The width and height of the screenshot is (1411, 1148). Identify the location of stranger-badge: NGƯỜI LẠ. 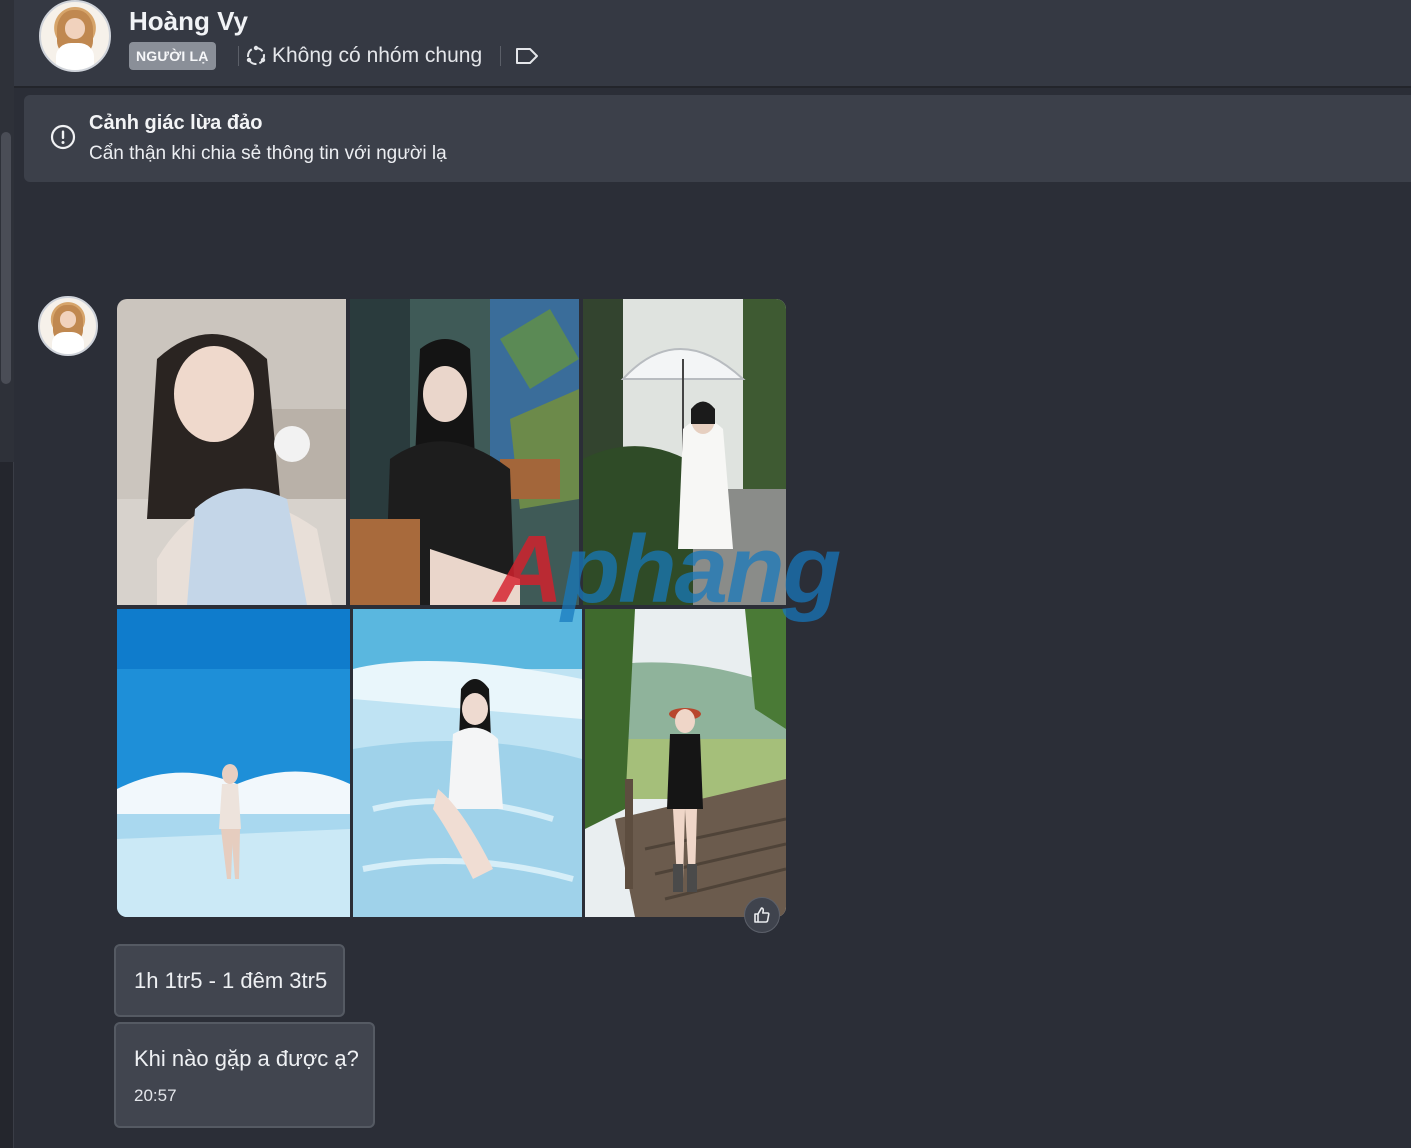
(172, 56).